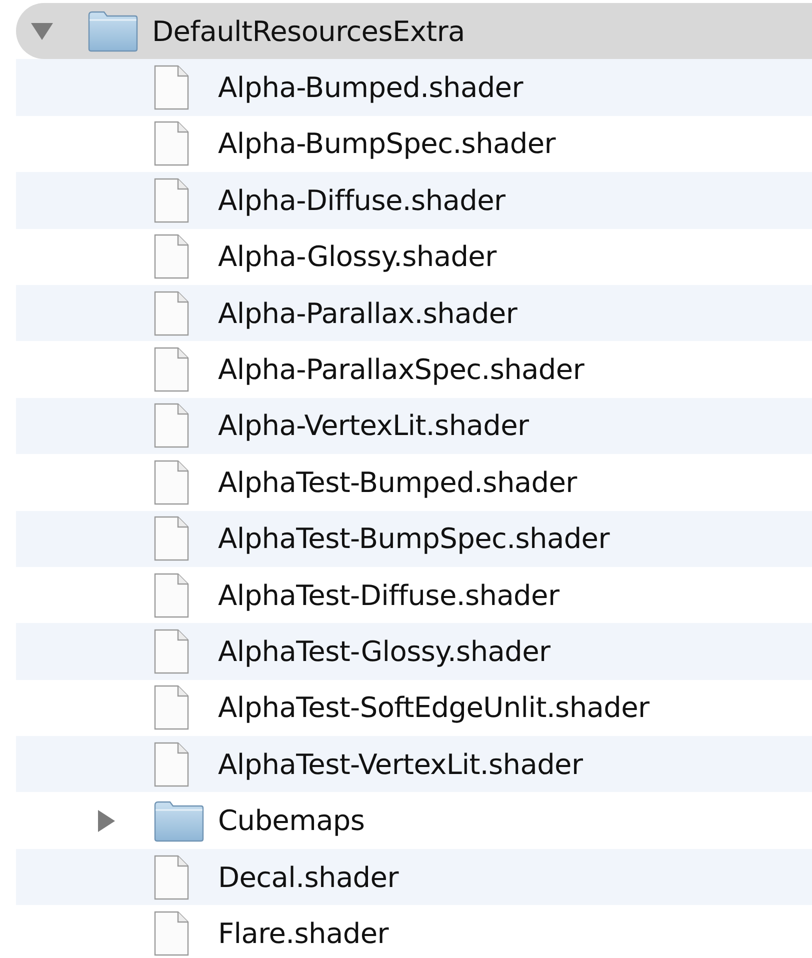  I want to click on file-name: Decal.shader, so click(308, 877).